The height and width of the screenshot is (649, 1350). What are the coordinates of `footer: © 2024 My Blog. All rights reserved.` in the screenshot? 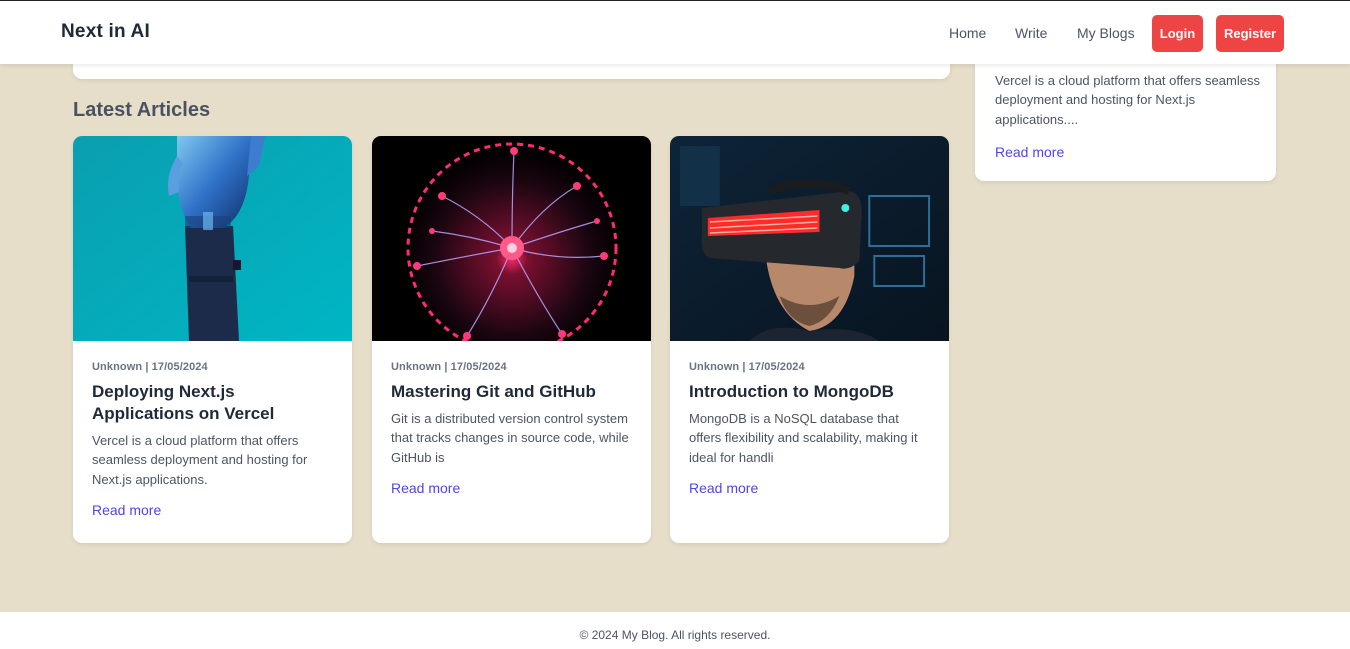 It's located at (675, 630).